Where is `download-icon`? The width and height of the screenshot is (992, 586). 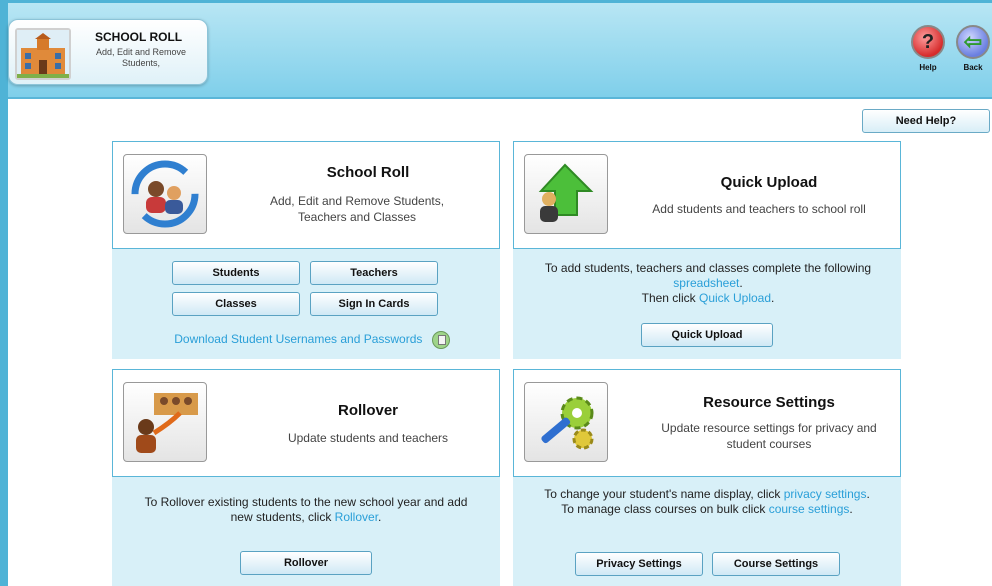
download-icon is located at coordinates (440, 340).